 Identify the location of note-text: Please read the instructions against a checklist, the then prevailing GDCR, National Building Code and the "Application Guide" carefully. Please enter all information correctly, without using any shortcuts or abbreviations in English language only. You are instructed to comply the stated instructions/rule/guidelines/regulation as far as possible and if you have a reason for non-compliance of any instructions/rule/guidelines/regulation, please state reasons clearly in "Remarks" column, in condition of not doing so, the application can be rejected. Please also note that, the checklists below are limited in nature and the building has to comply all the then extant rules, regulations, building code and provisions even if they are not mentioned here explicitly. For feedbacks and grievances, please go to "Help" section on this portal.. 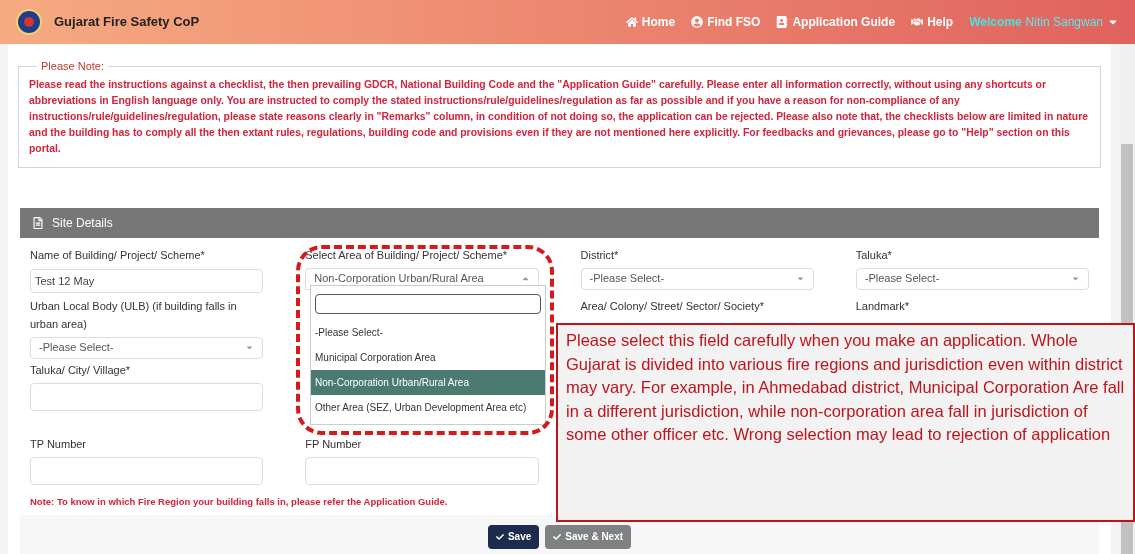
(559, 116).